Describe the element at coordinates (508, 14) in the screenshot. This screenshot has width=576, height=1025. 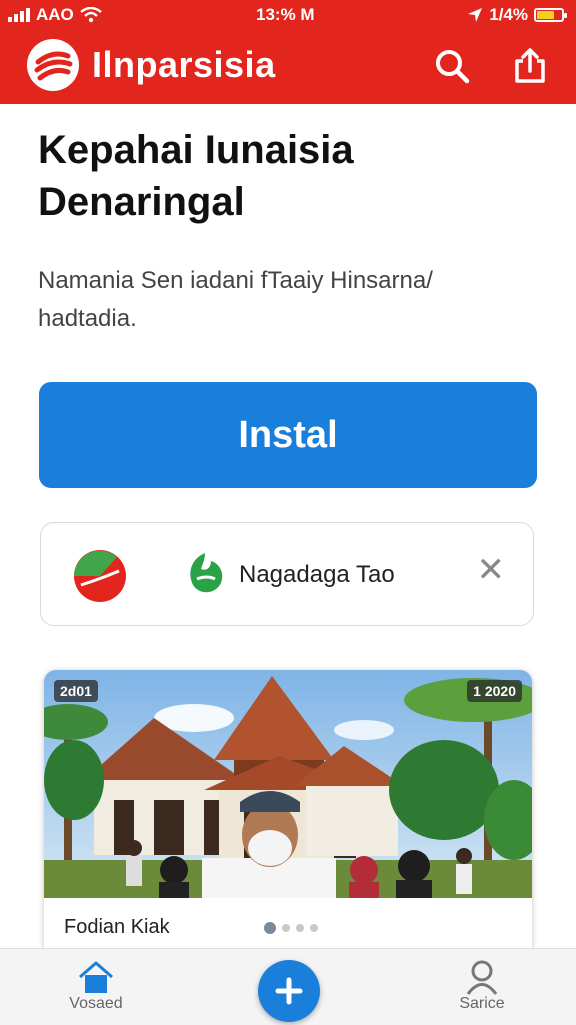
I see `battery-percent: 1/4%` at that location.